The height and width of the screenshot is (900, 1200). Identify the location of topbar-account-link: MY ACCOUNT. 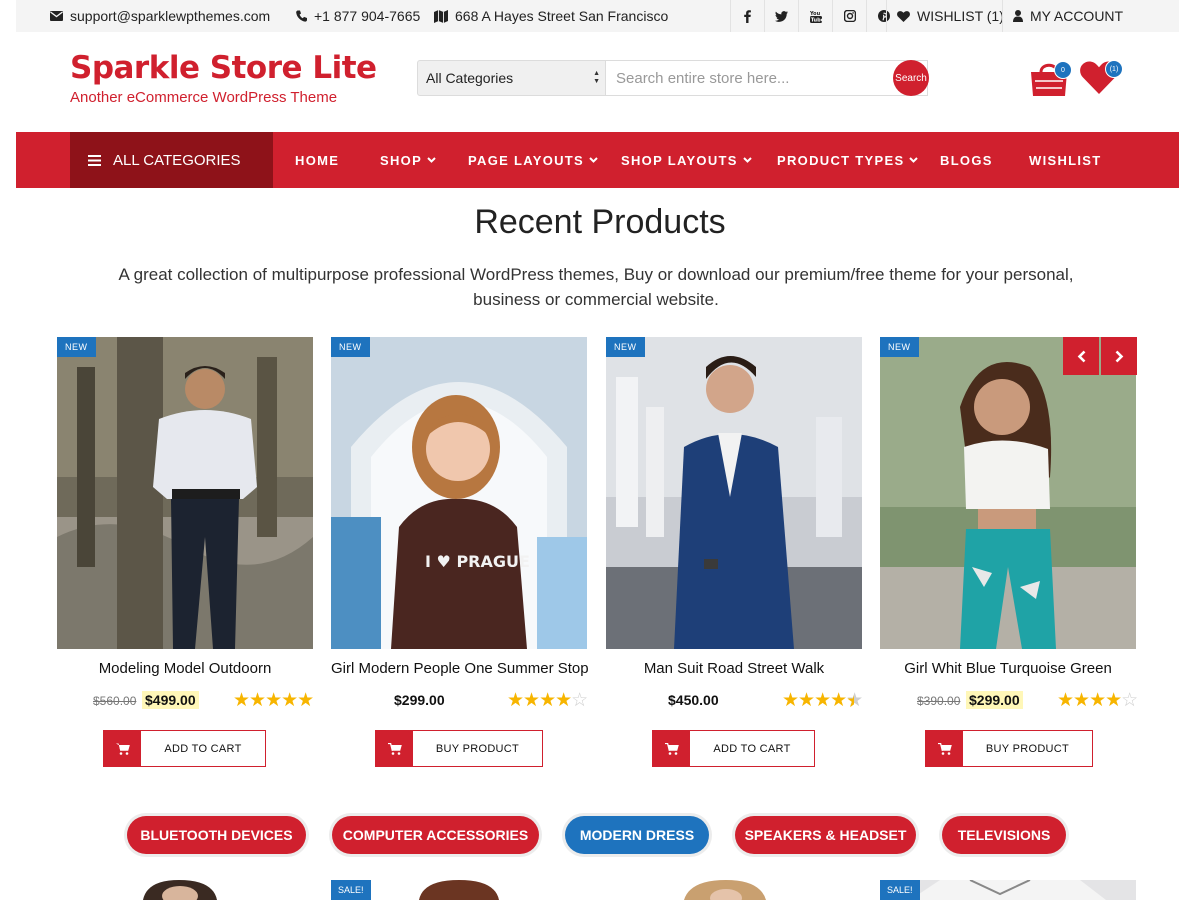
(1062, 16).